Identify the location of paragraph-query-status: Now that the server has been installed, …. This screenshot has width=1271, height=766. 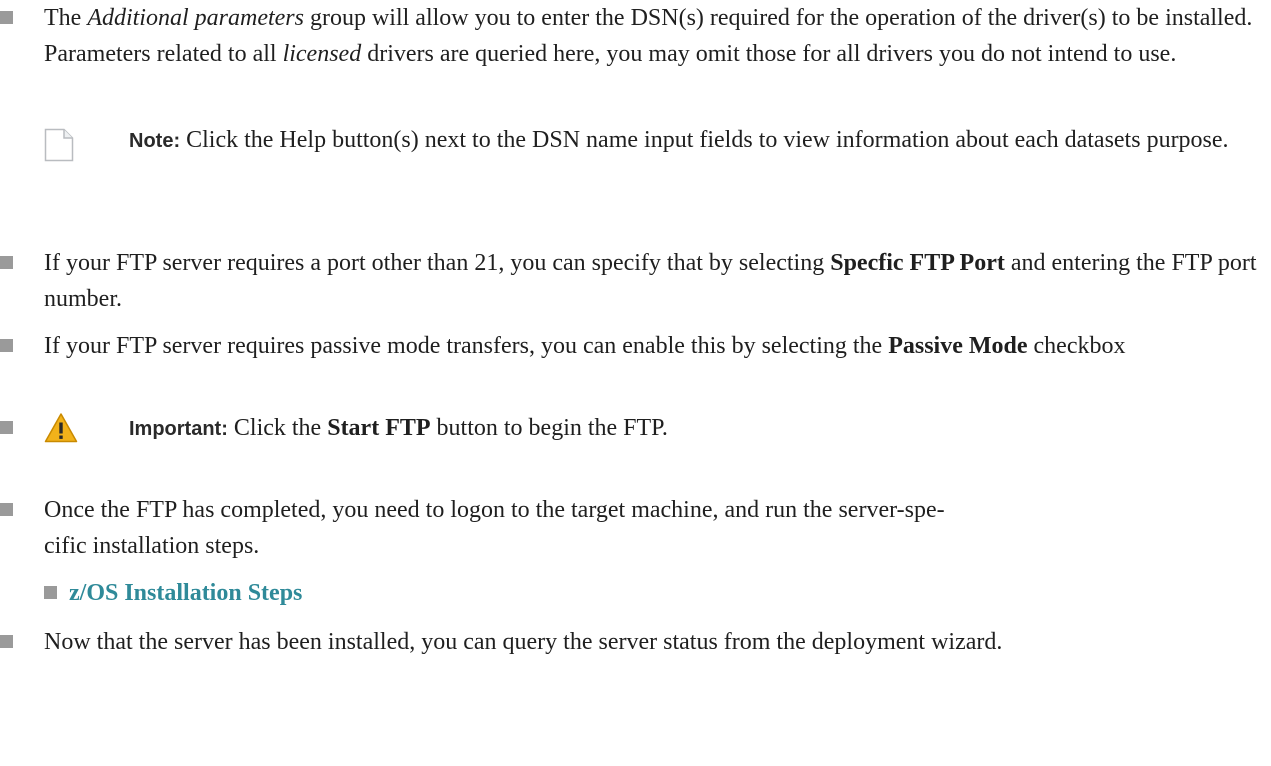
(655, 642).